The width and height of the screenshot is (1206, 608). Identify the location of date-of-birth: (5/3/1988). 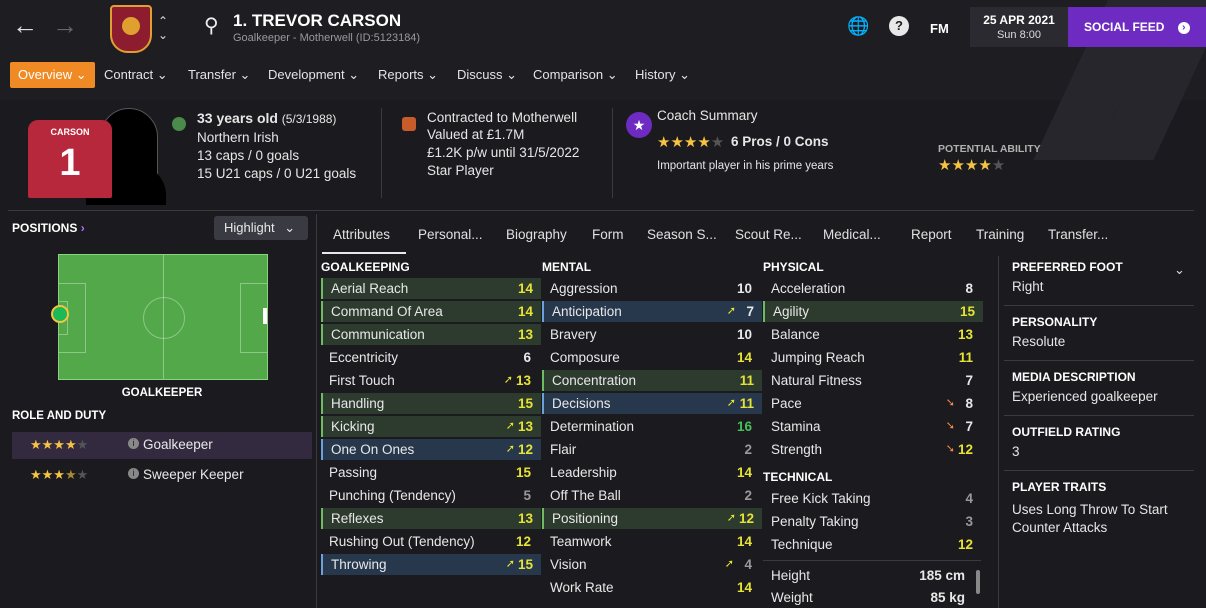
(309, 119).